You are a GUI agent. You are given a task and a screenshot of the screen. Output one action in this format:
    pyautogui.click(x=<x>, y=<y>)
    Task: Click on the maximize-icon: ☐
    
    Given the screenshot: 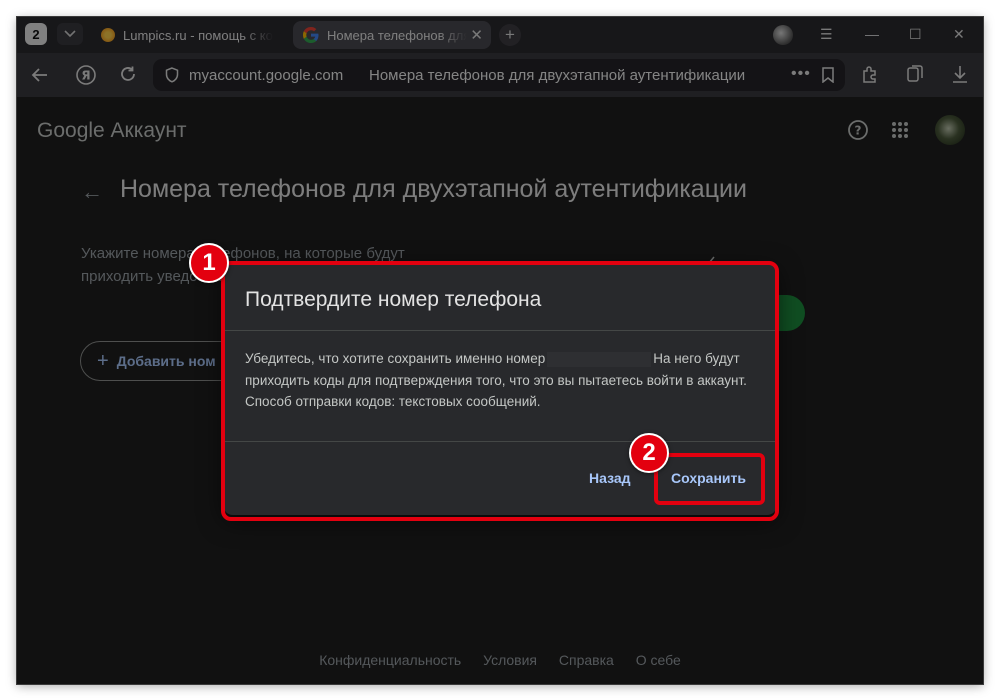 What is the action you would take?
    pyautogui.click(x=915, y=34)
    